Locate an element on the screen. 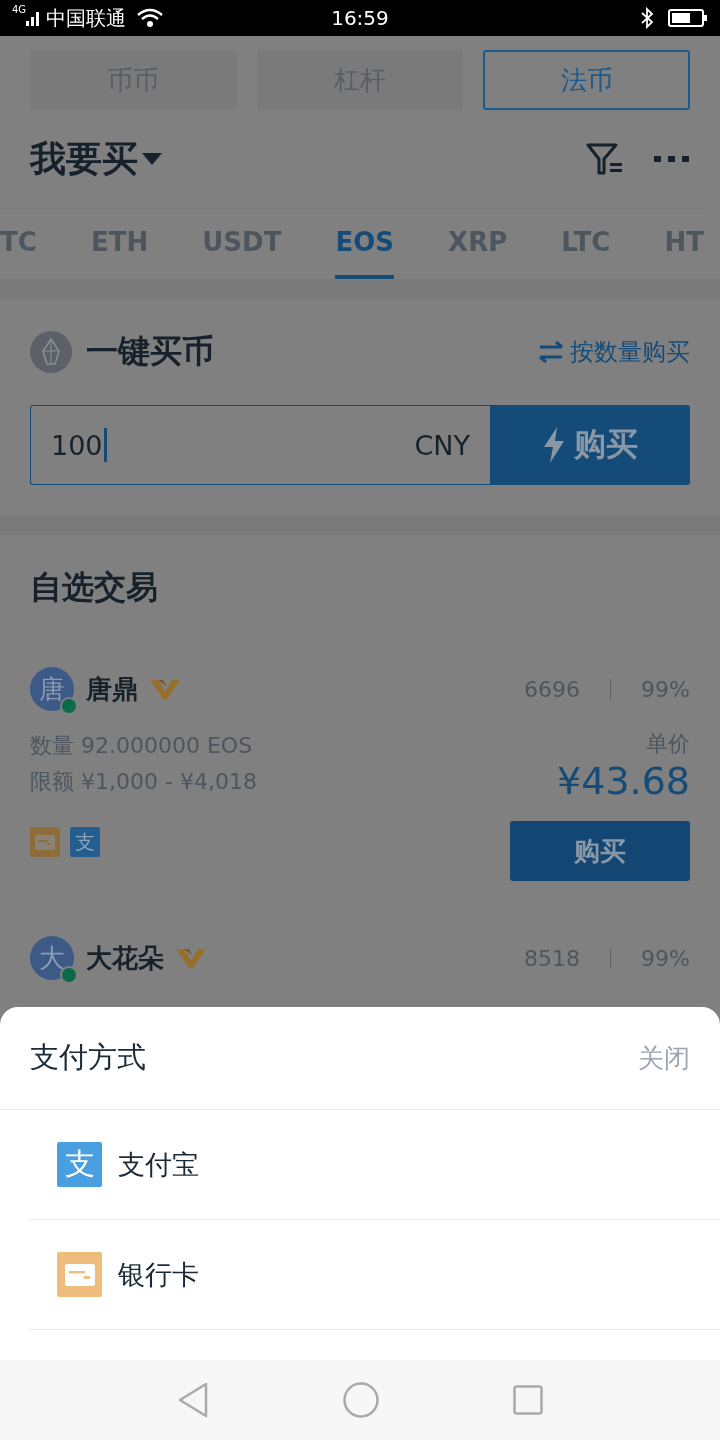  amount-input: 100 CNY is located at coordinates (260, 445).